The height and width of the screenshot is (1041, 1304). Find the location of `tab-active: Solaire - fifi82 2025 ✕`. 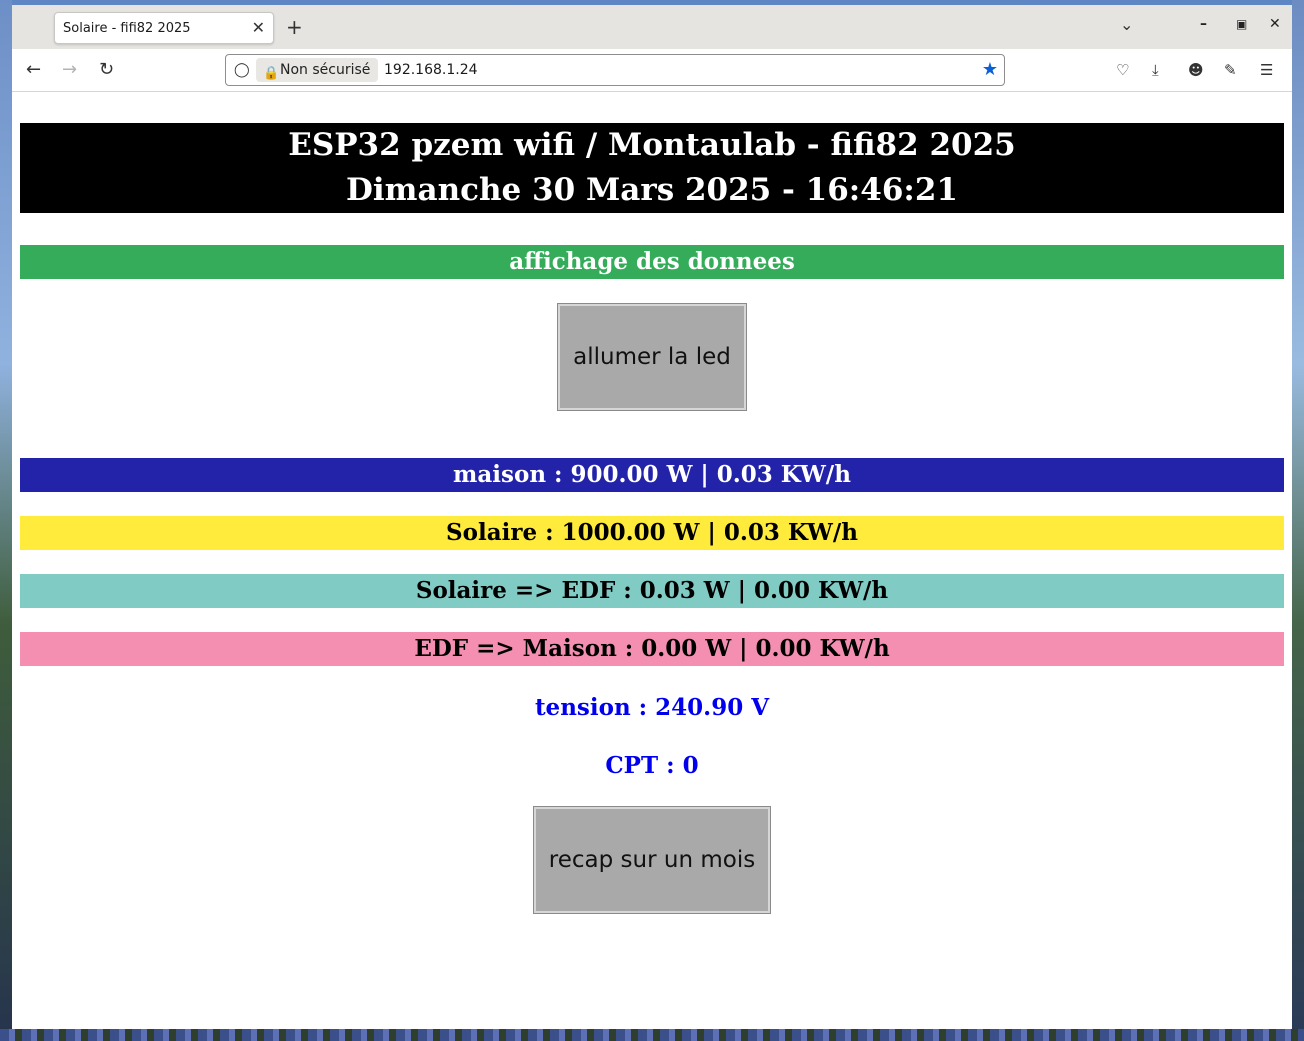

tab-active: Solaire - fifi82 2025 ✕ is located at coordinates (164, 28).